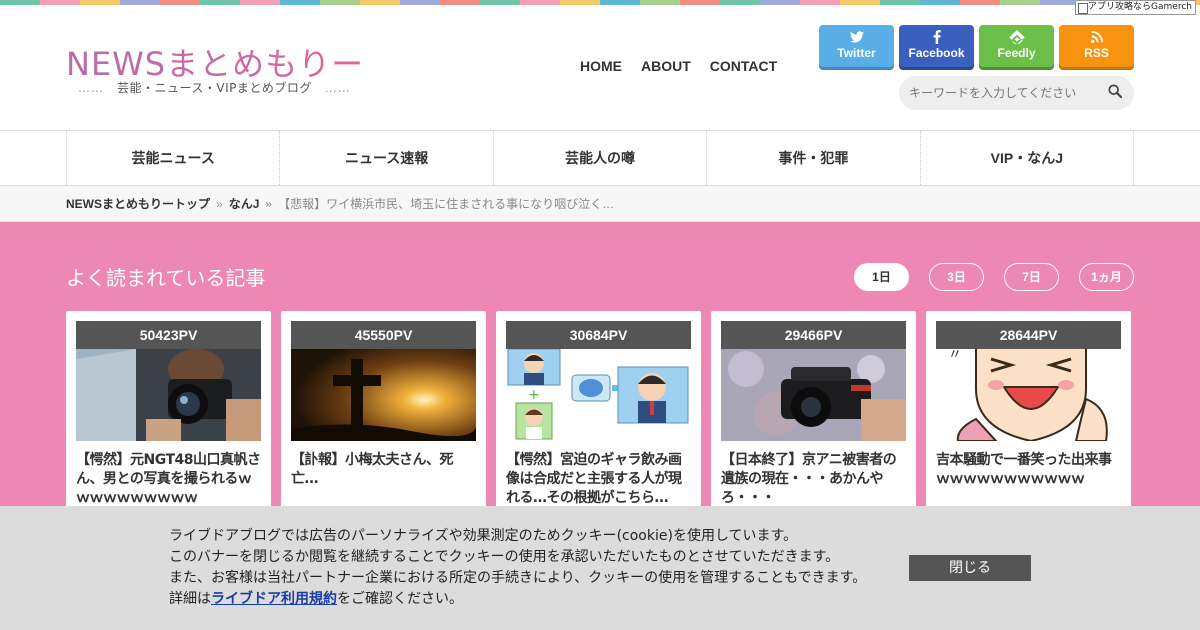  I want to click on photographer-thumbnail, so click(168, 395).